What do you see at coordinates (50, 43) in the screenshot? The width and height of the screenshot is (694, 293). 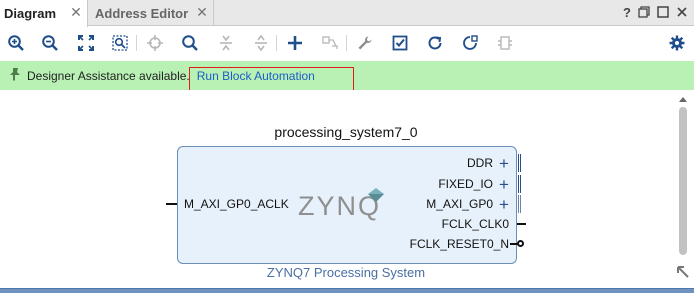 I see `zoom-out-icon` at bounding box center [50, 43].